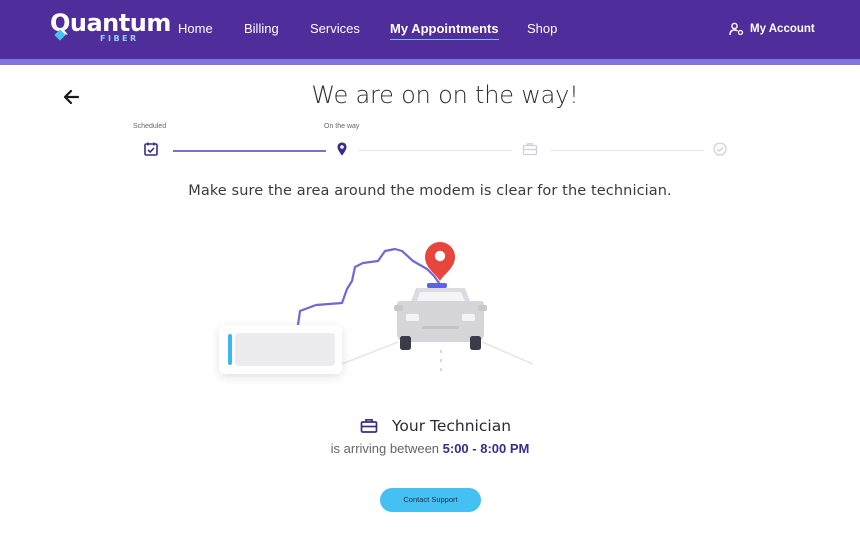  Describe the element at coordinates (261, 29) in the screenshot. I see `nav-billing: Billing` at that location.